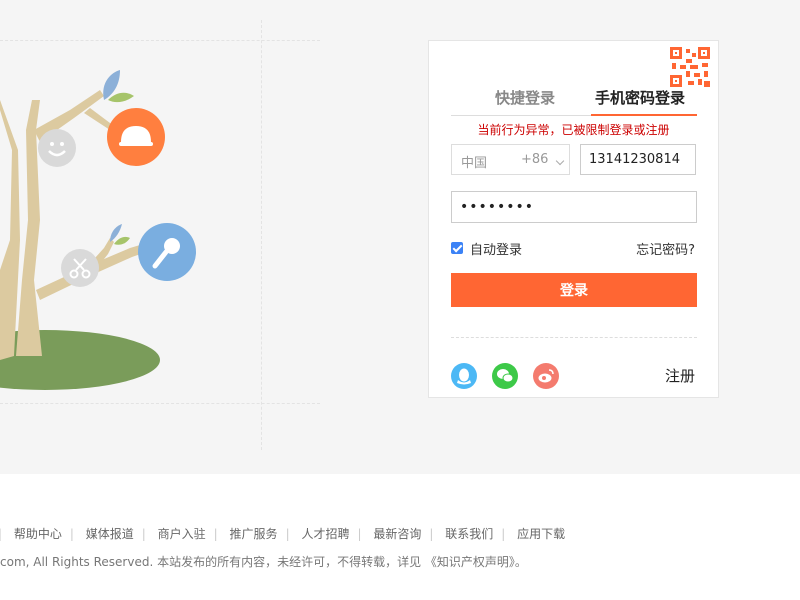 This screenshot has height=600, width=800. I want to click on tab-password-login: 手机密码登录, so click(640, 98).